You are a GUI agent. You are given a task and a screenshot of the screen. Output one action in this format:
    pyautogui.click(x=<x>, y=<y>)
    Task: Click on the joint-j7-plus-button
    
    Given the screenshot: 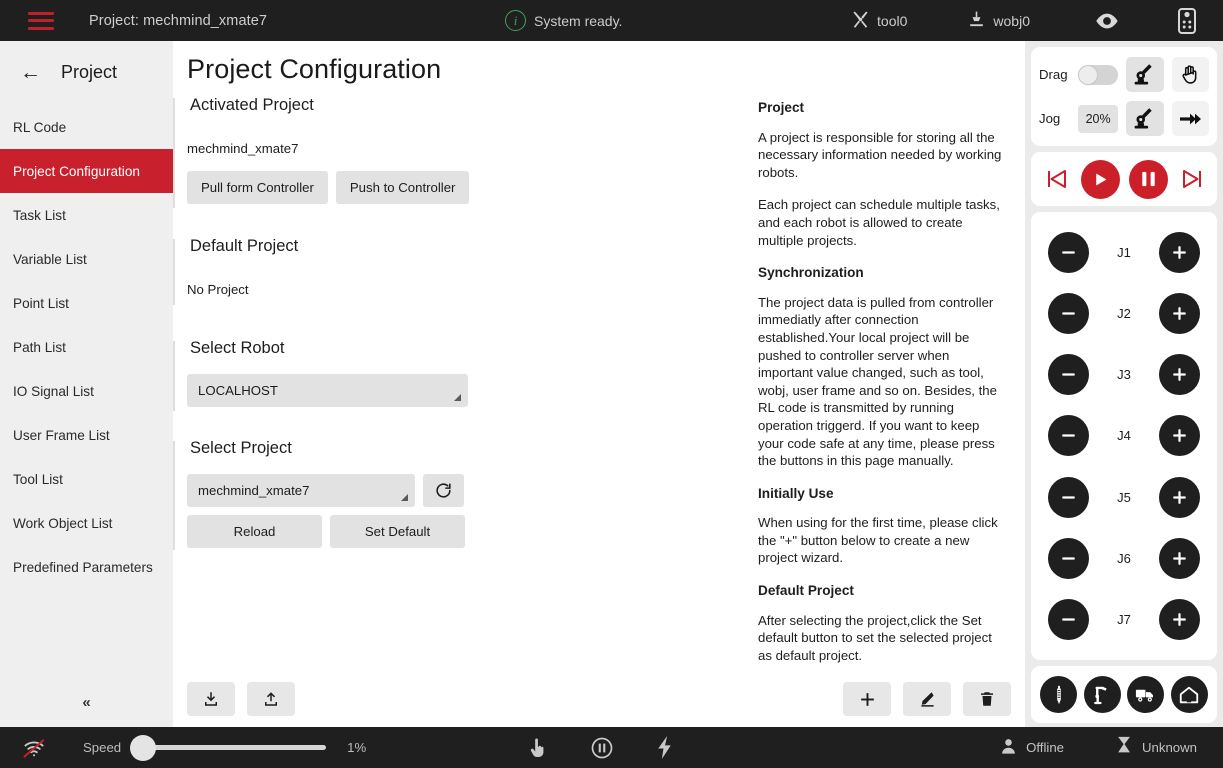 What is the action you would take?
    pyautogui.click(x=1179, y=619)
    